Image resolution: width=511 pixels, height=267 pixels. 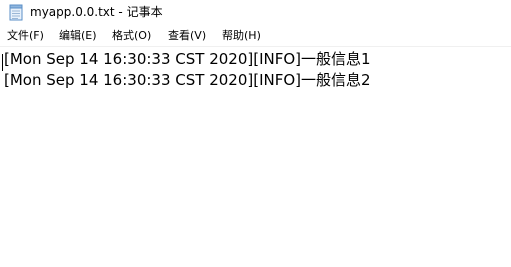 I want to click on text-caret, so click(x=2, y=62).